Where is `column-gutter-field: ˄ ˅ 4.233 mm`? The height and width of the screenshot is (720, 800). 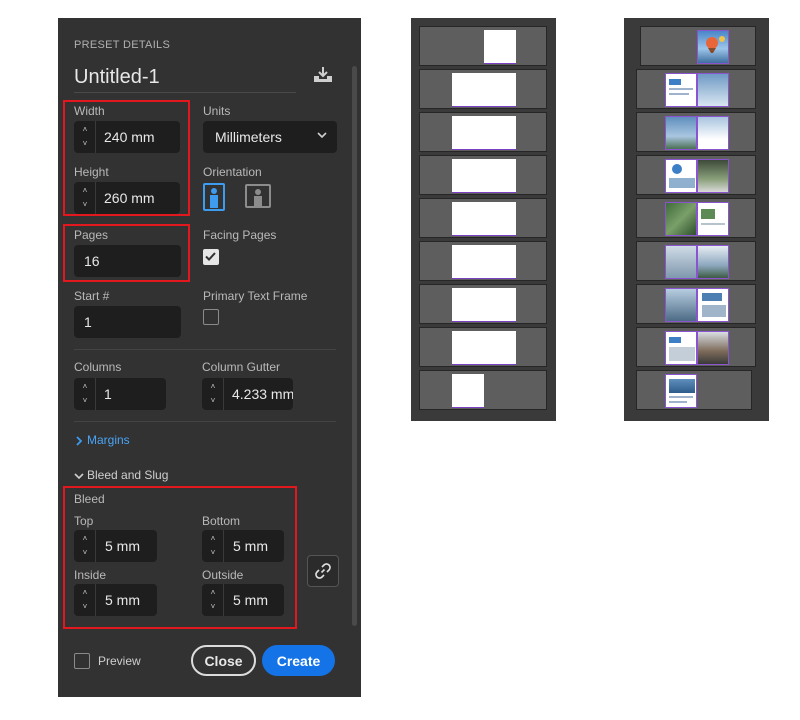 column-gutter-field: ˄ ˅ 4.233 mm is located at coordinates (247, 394).